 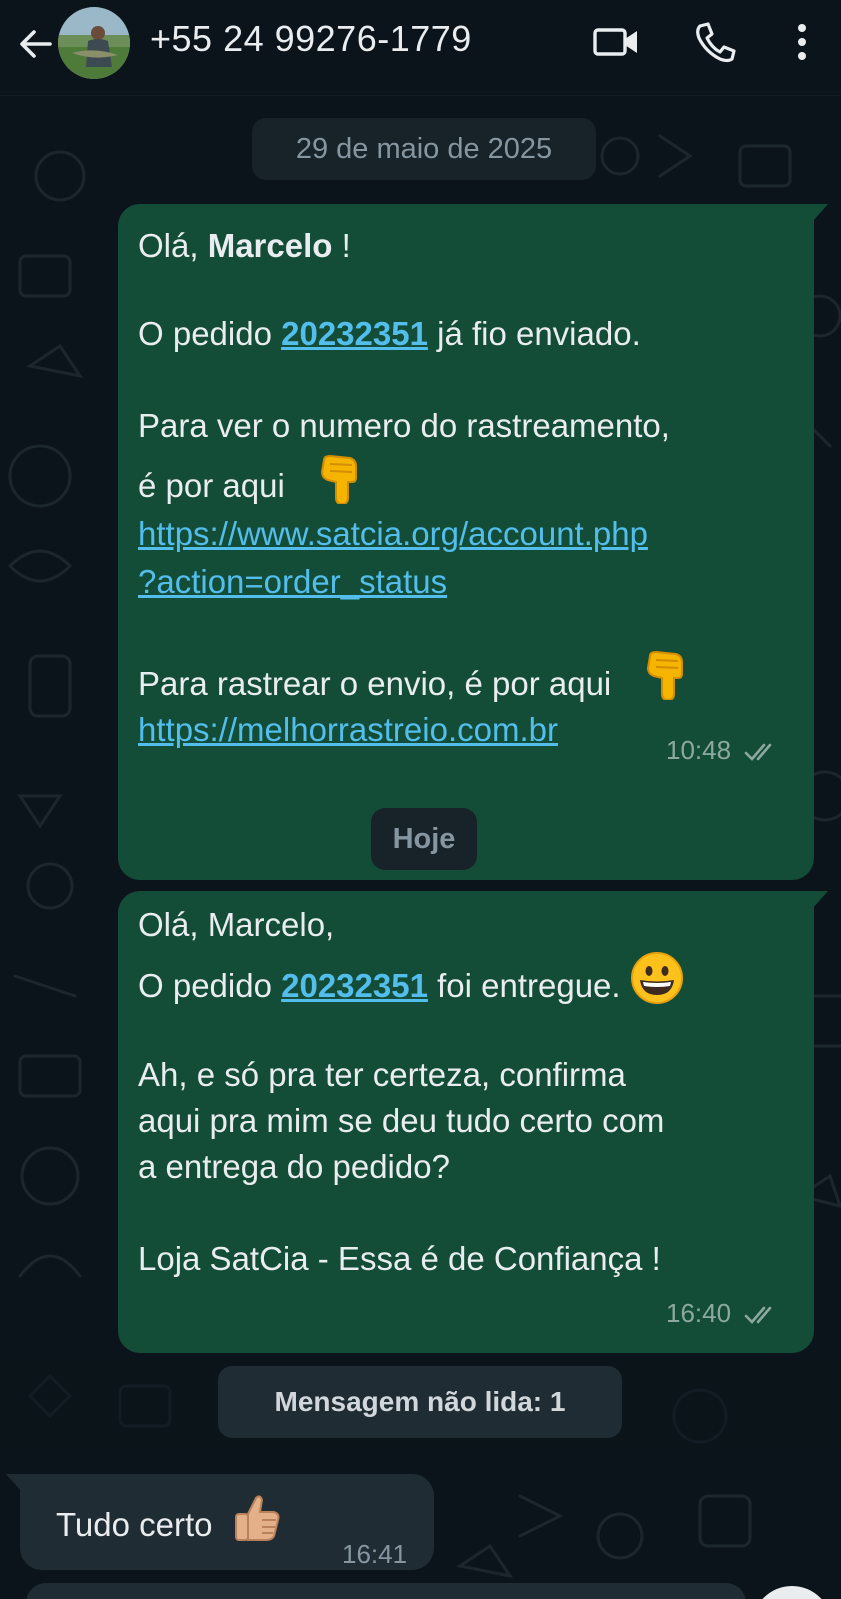 What do you see at coordinates (424, 839) in the screenshot?
I see `today-separator: Hoje` at bounding box center [424, 839].